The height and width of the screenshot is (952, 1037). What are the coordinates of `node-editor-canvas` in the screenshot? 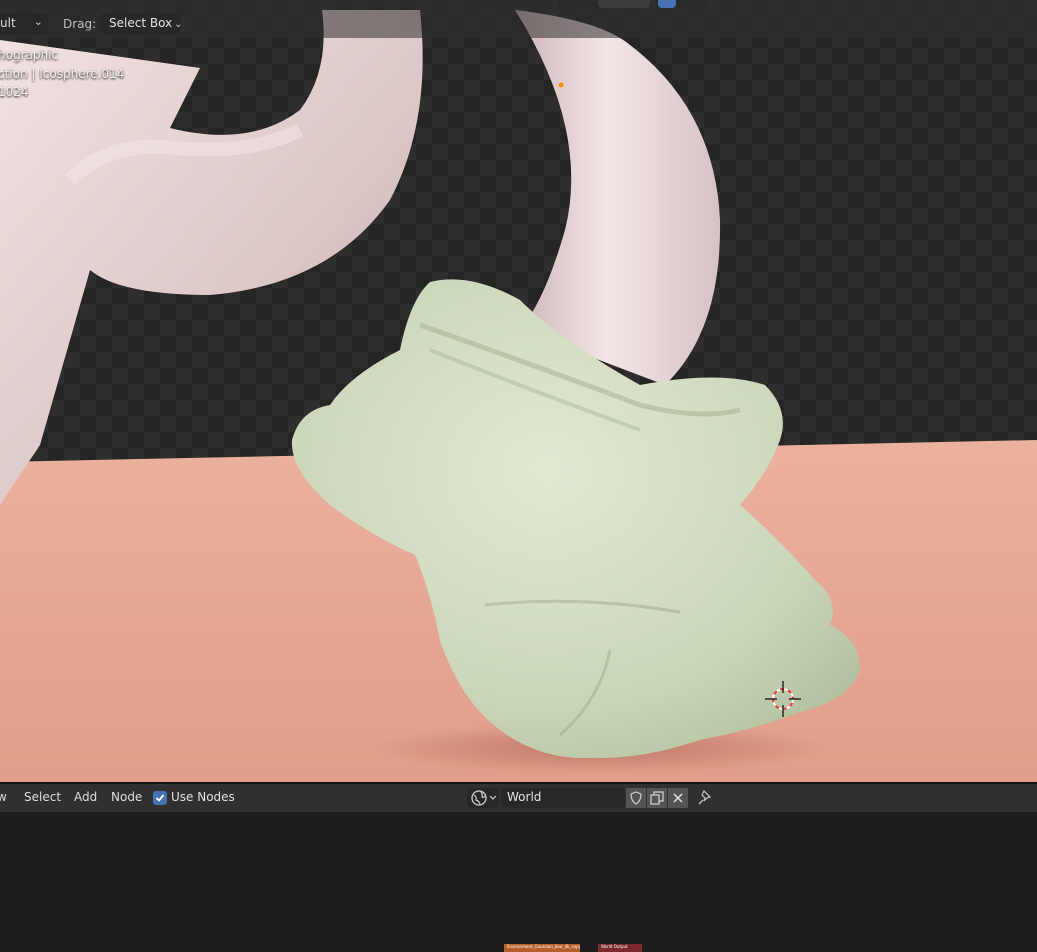 It's located at (518, 882).